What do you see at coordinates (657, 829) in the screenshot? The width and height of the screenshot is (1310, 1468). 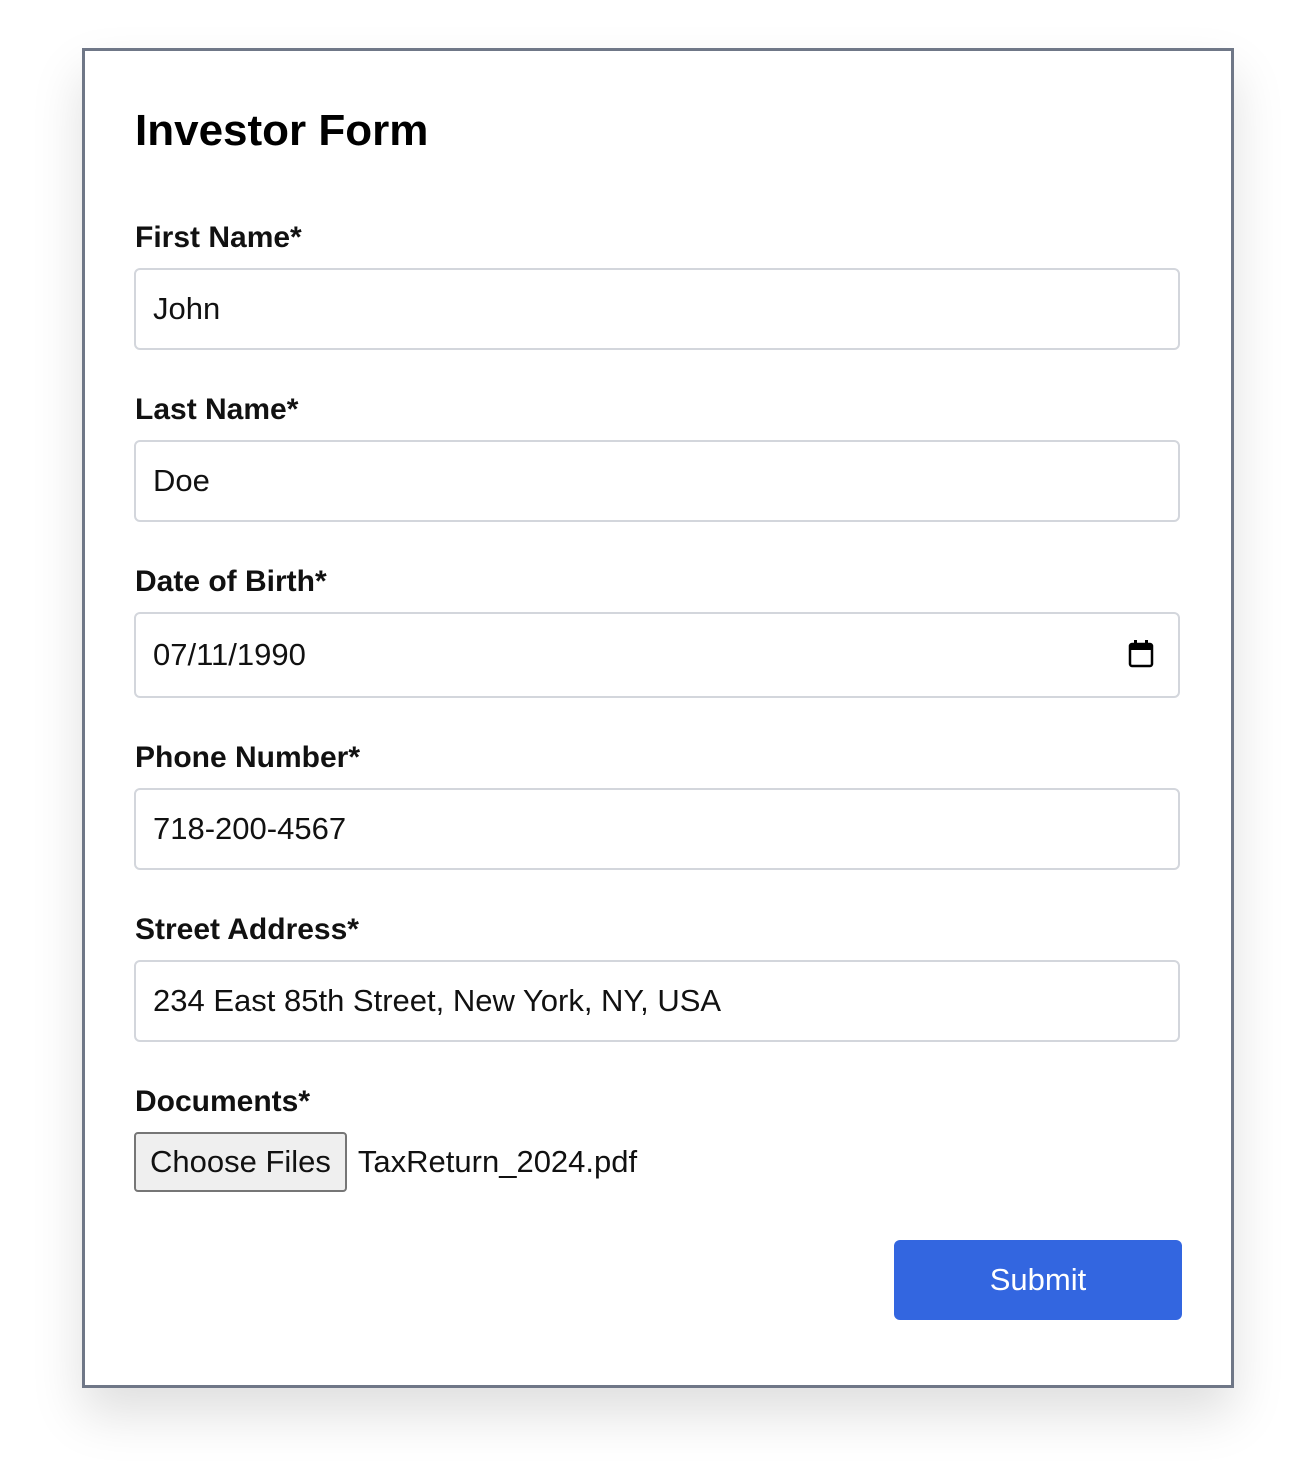 I see `phone-number-input: 718-200-4567` at bounding box center [657, 829].